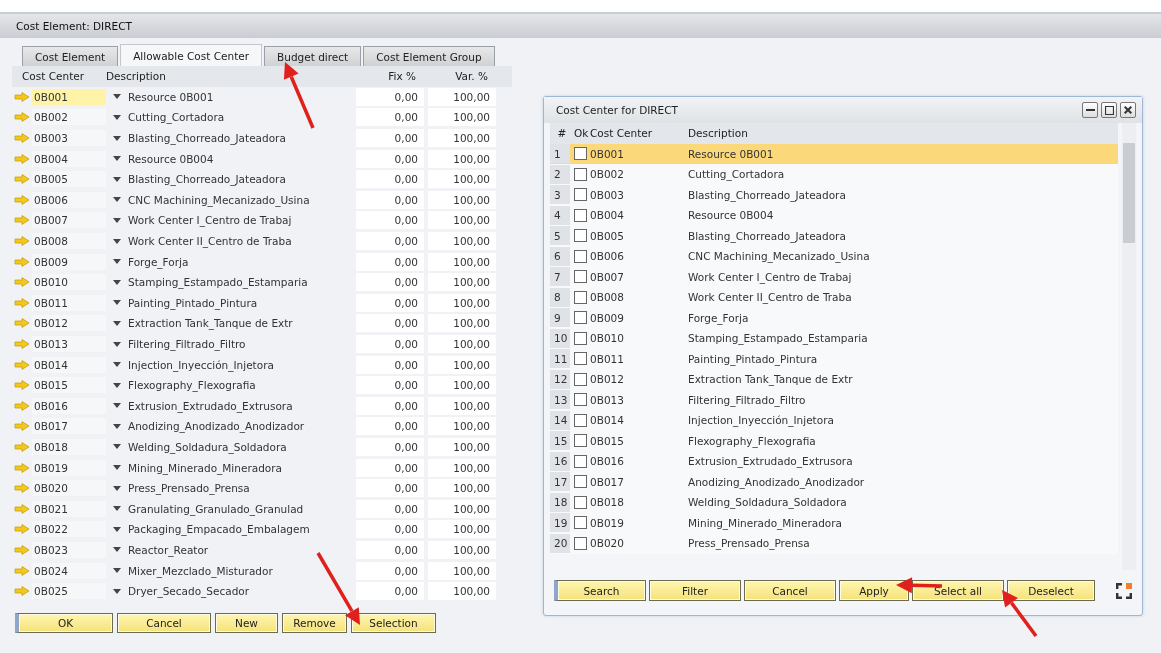 The width and height of the screenshot is (1161, 653). What do you see at coordinates (69, 117) in the screenshot?
I see `cost-center-field: 0B002` at bounding box center [69, 117].